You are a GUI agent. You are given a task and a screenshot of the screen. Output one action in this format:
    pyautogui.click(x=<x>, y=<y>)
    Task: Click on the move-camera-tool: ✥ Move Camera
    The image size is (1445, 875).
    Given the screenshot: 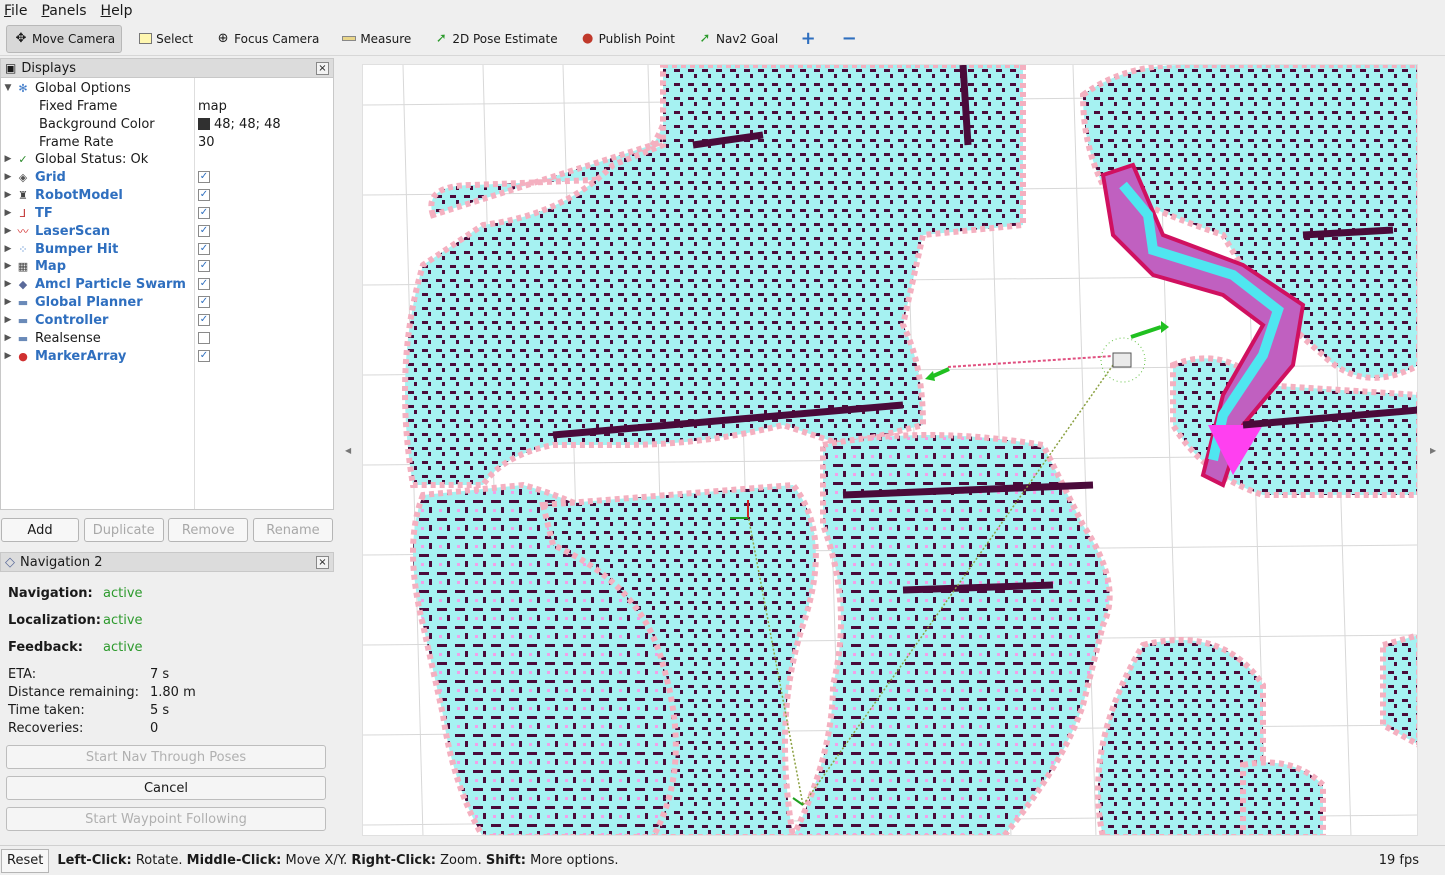 What is the action you would take?
    pyautogui.click(x=64, y=38)
    